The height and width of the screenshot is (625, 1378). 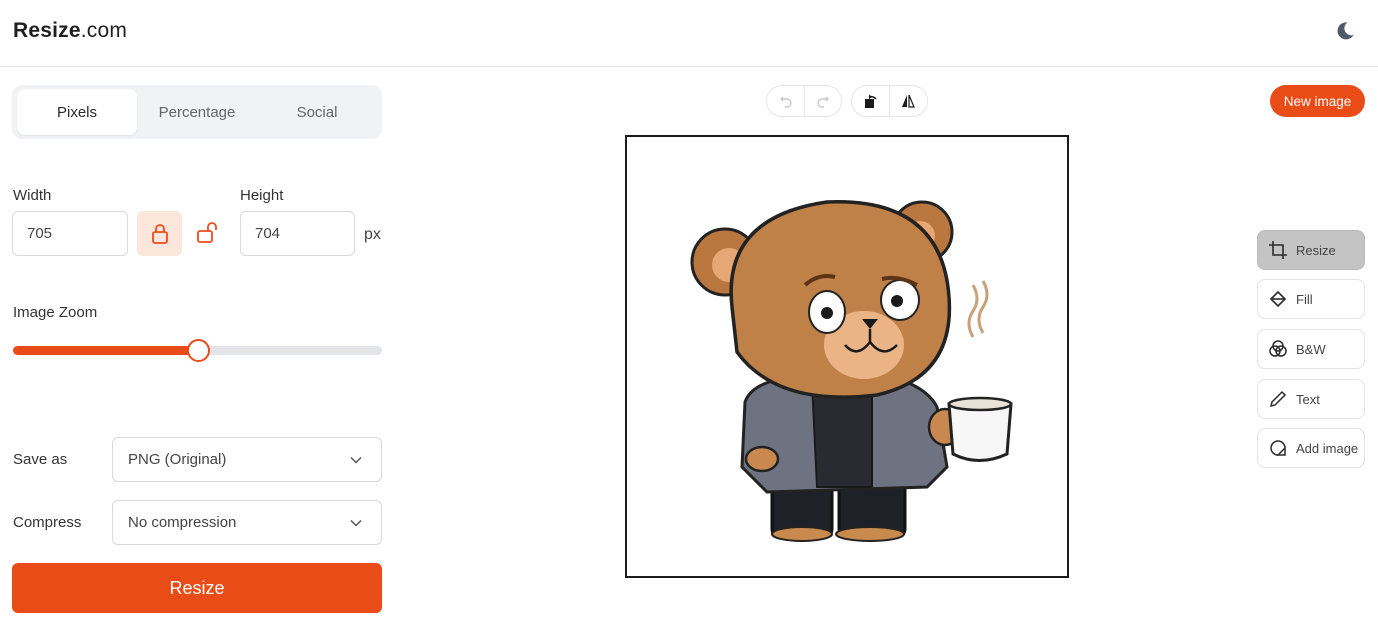 I want to click on tool-text: Text, so click(x=1311, y=399).